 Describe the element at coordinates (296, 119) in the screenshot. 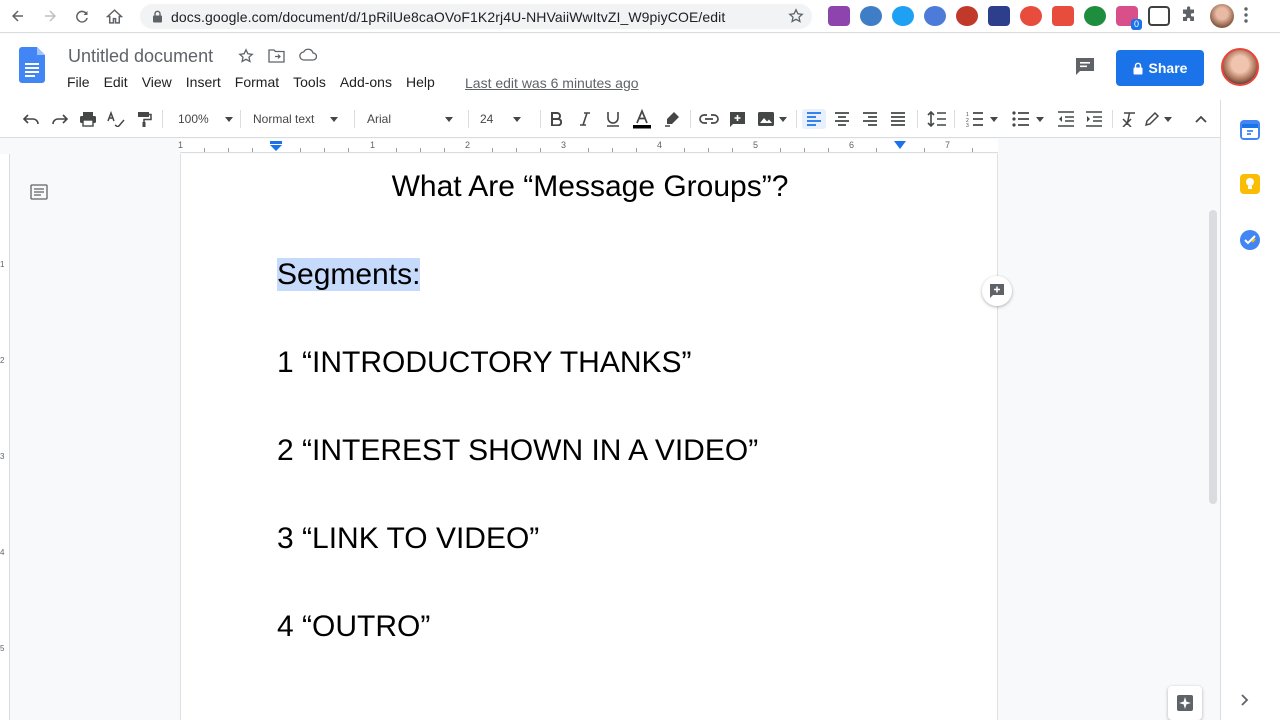

I see `paragraph-style-select: Normal text` at that location.